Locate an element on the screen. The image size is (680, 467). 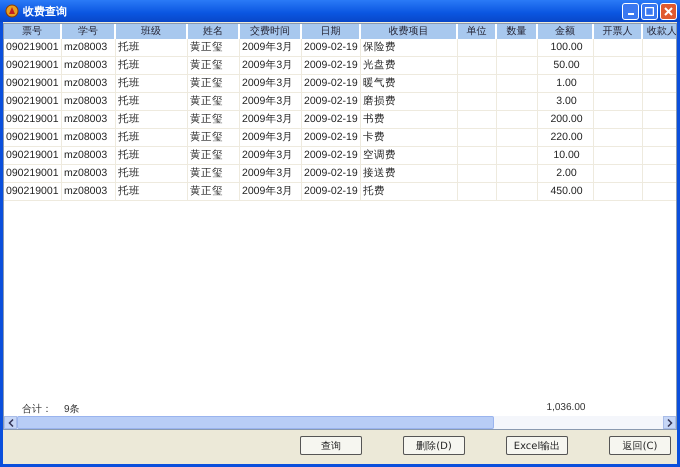
column-header: 收费项目 is located at coordinates (409, 31).